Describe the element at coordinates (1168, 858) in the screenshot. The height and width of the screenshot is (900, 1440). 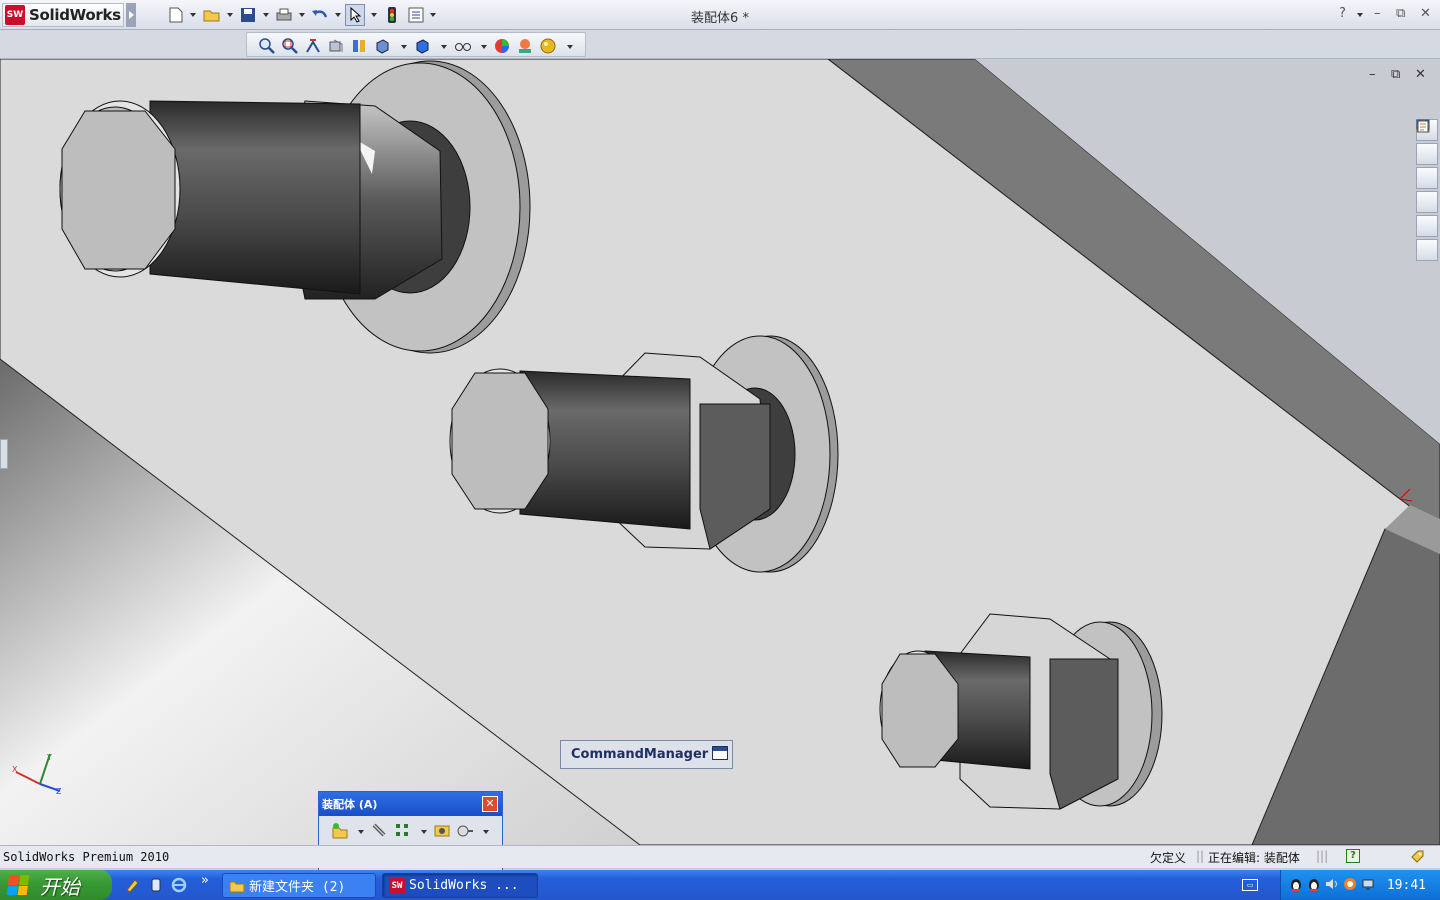
I see `definition-state-label: 欠定义` at that location.